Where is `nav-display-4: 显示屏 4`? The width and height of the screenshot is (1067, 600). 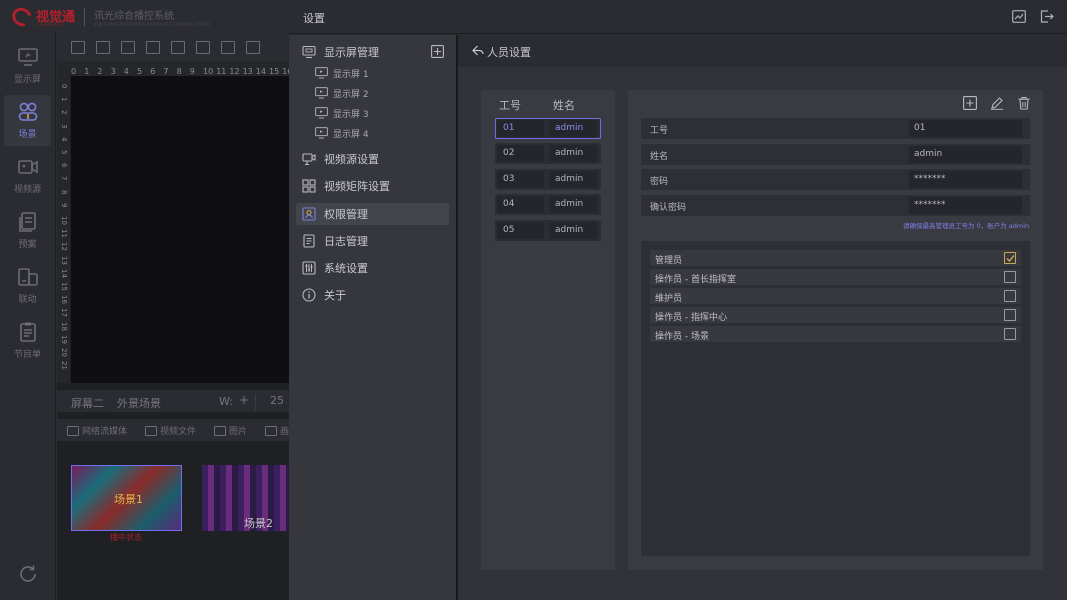
nav-display-4: 显示屏 4 is located at coordinates (342, 133).